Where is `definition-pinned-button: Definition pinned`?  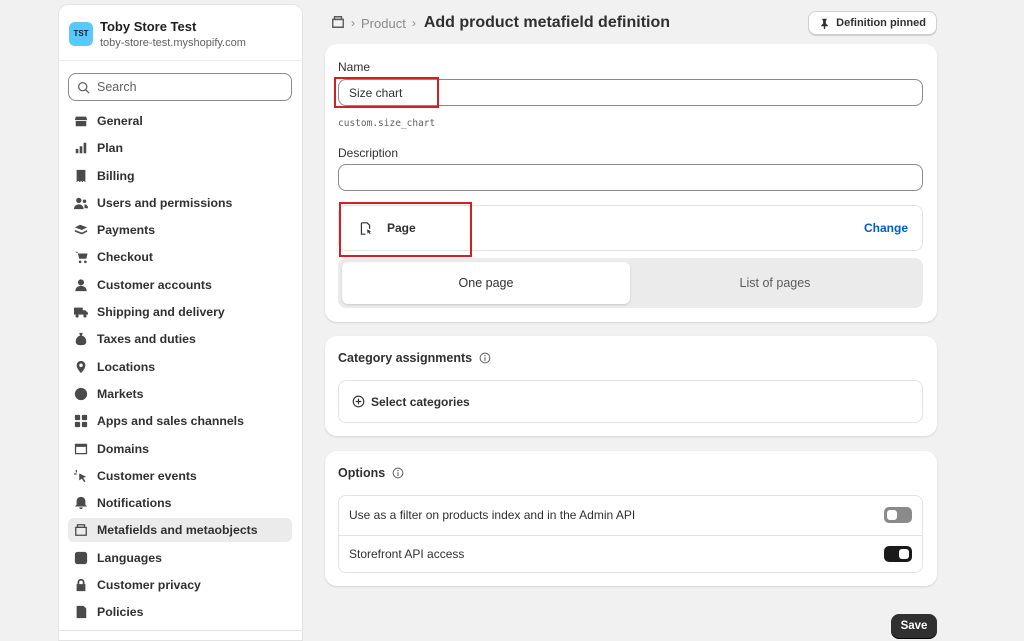 definition-pinned-button: Definition pinned is located at coordinates (872, 23).